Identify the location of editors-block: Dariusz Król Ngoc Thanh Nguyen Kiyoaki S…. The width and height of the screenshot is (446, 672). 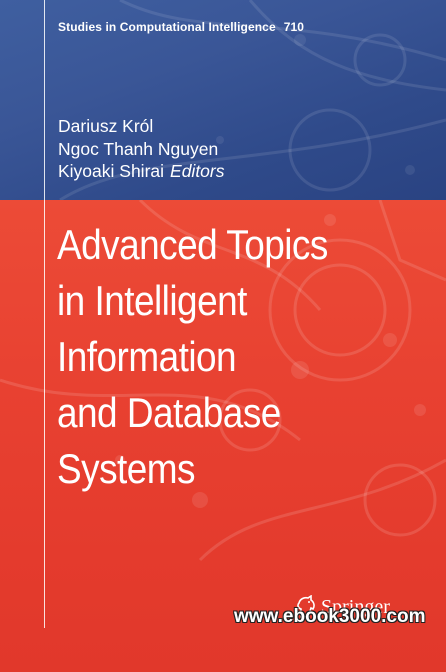
(141, 149).